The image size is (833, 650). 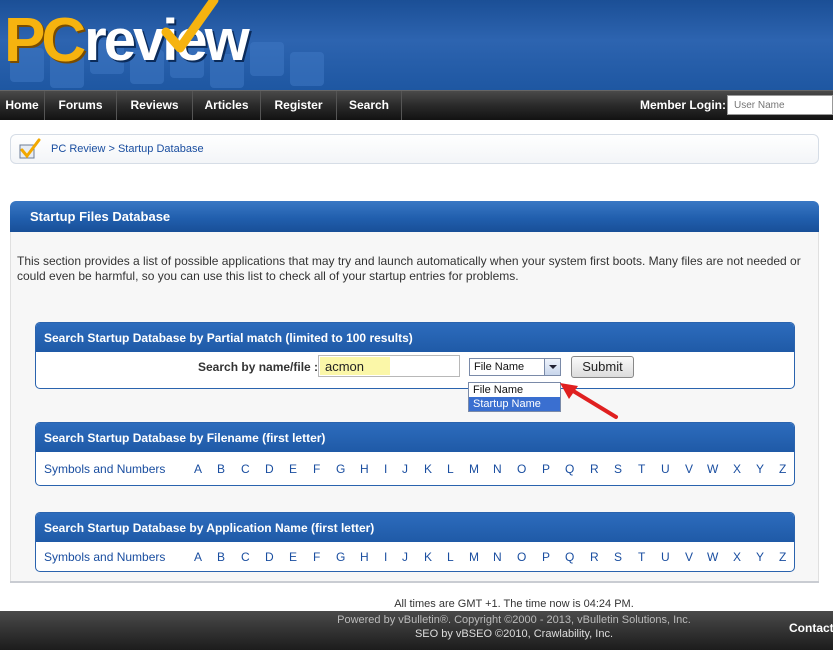 What do you see at coordinates (521, 469) in the screenshot?
I see `filename-letter-o: O` at bounding box center [521, 469].